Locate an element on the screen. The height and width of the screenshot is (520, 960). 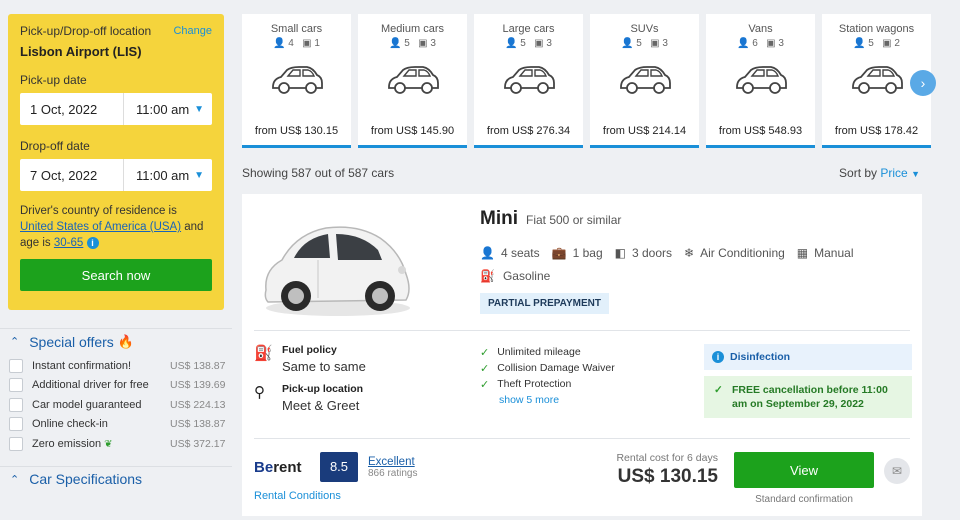
change-link: Change is located at coordinates (192, 31).